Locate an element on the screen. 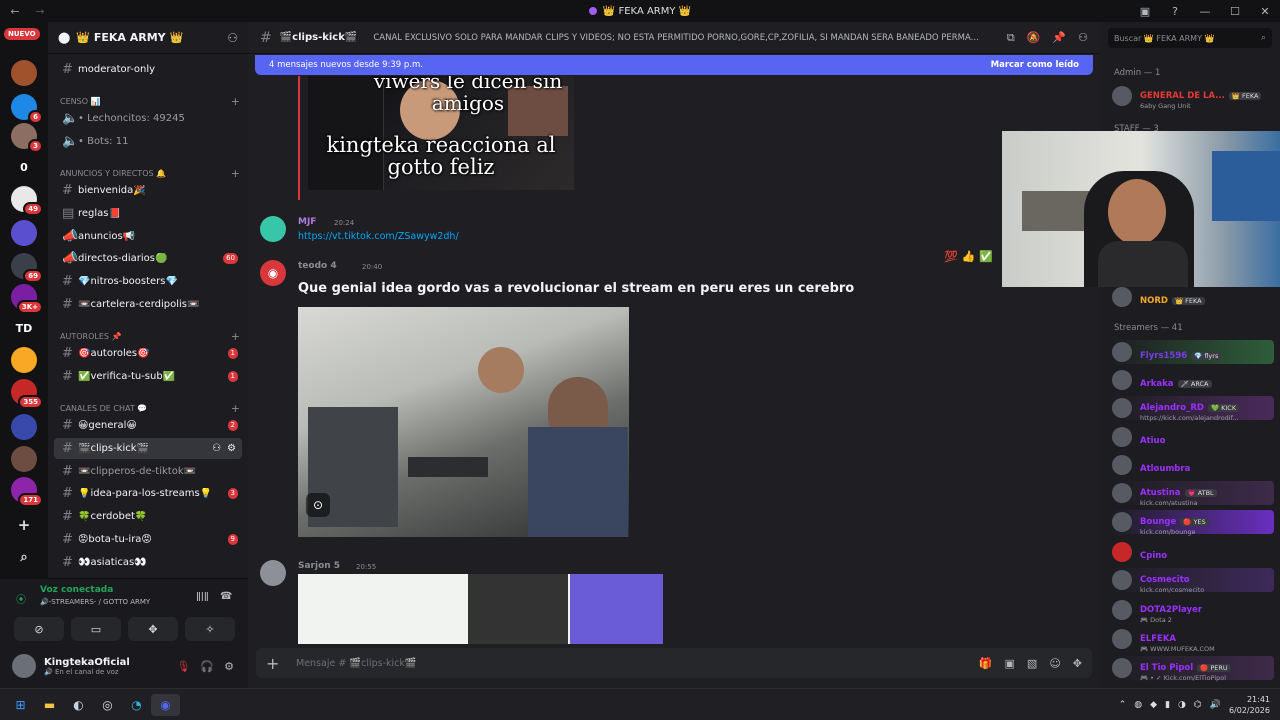  message-link: https://vt.tiktok.com/ZSawyw2dh/ is located at coordinates (378, 236).